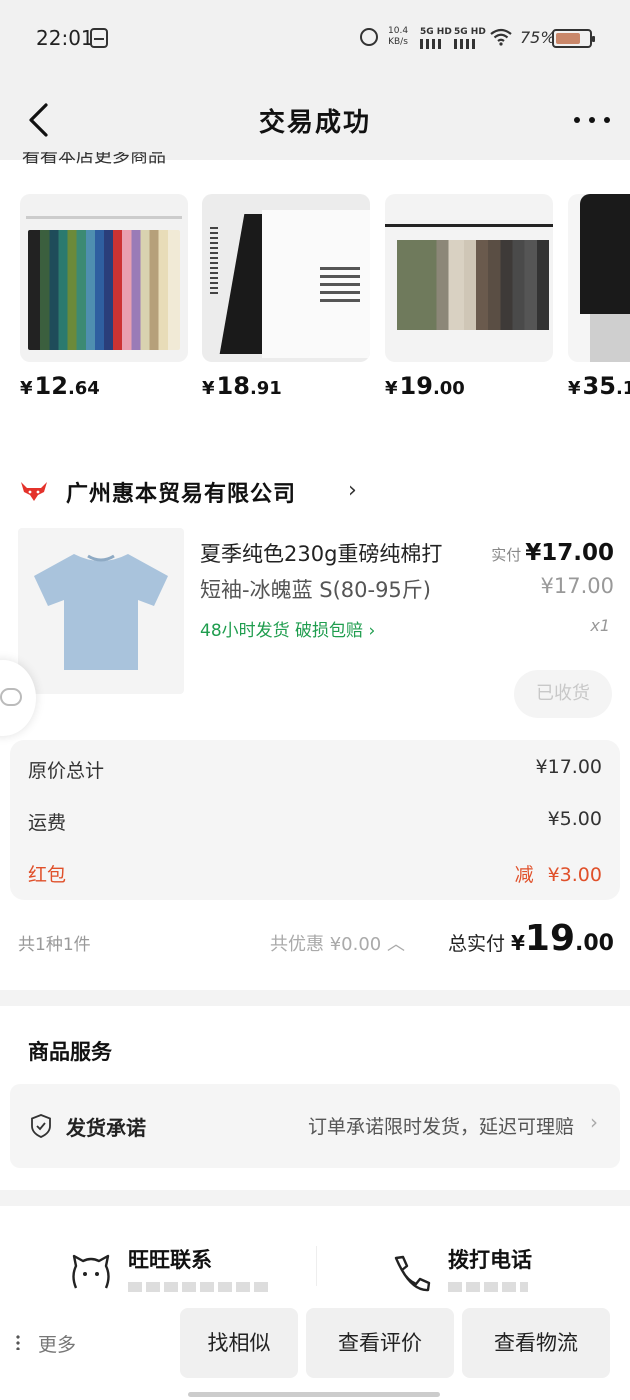 The image size is (630, 1400). I want to click on original-price: ¥17.00, so click(577, 586).